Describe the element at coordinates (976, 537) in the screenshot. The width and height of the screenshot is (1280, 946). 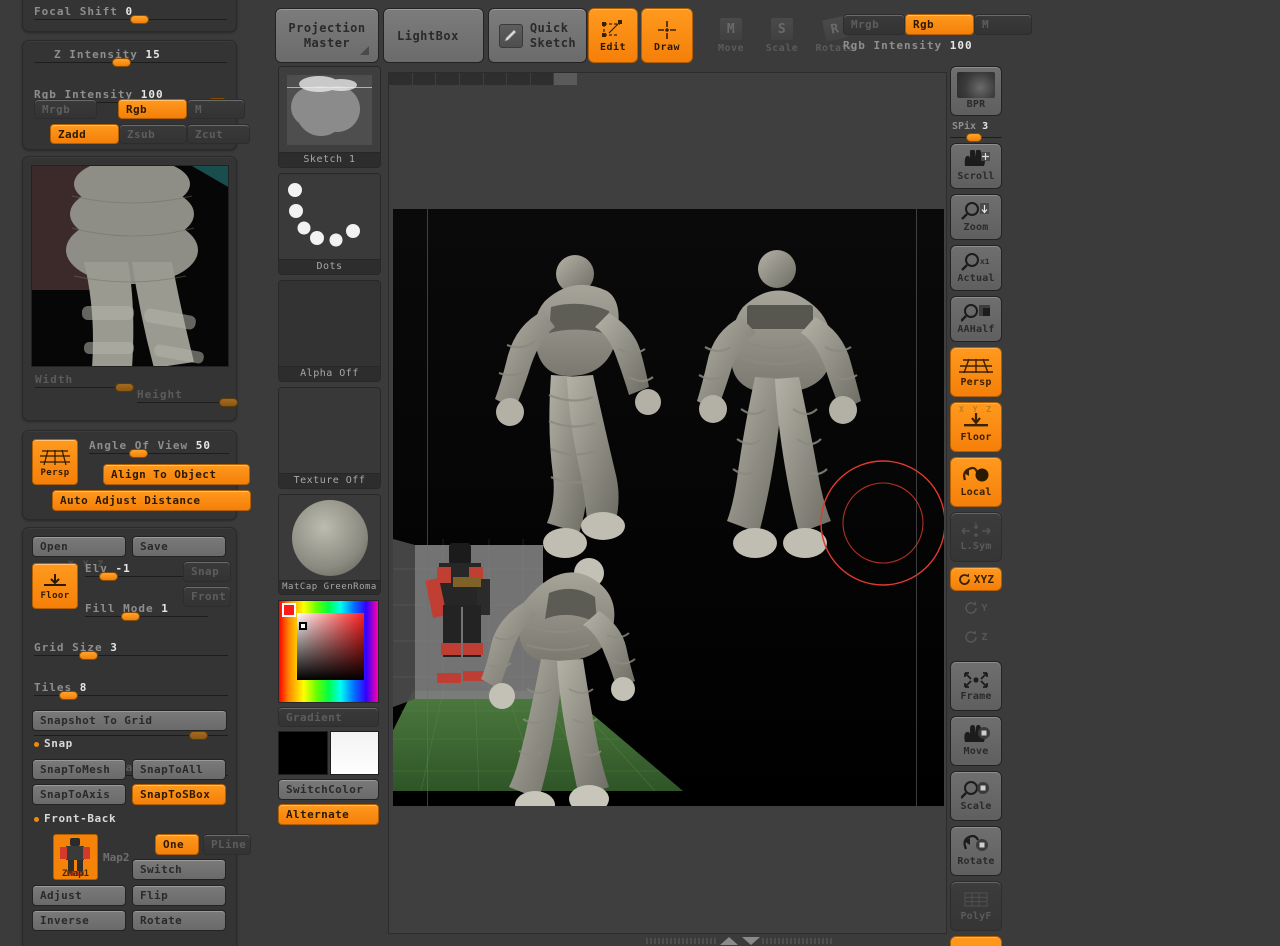
I see `lsym-button: 1 L.Sym` at that location.